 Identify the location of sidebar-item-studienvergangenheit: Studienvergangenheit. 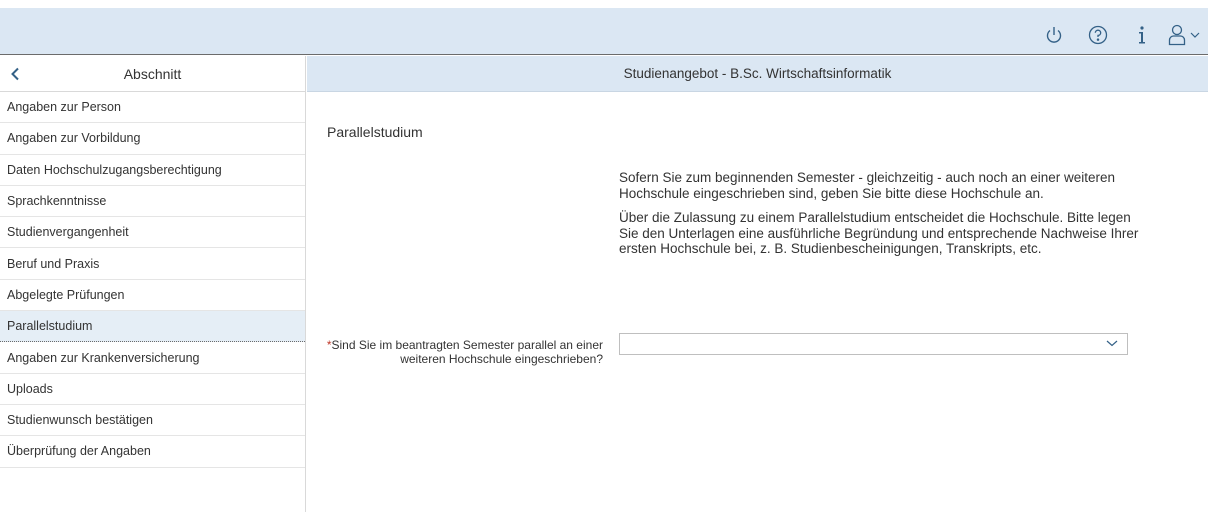
(152, 233).